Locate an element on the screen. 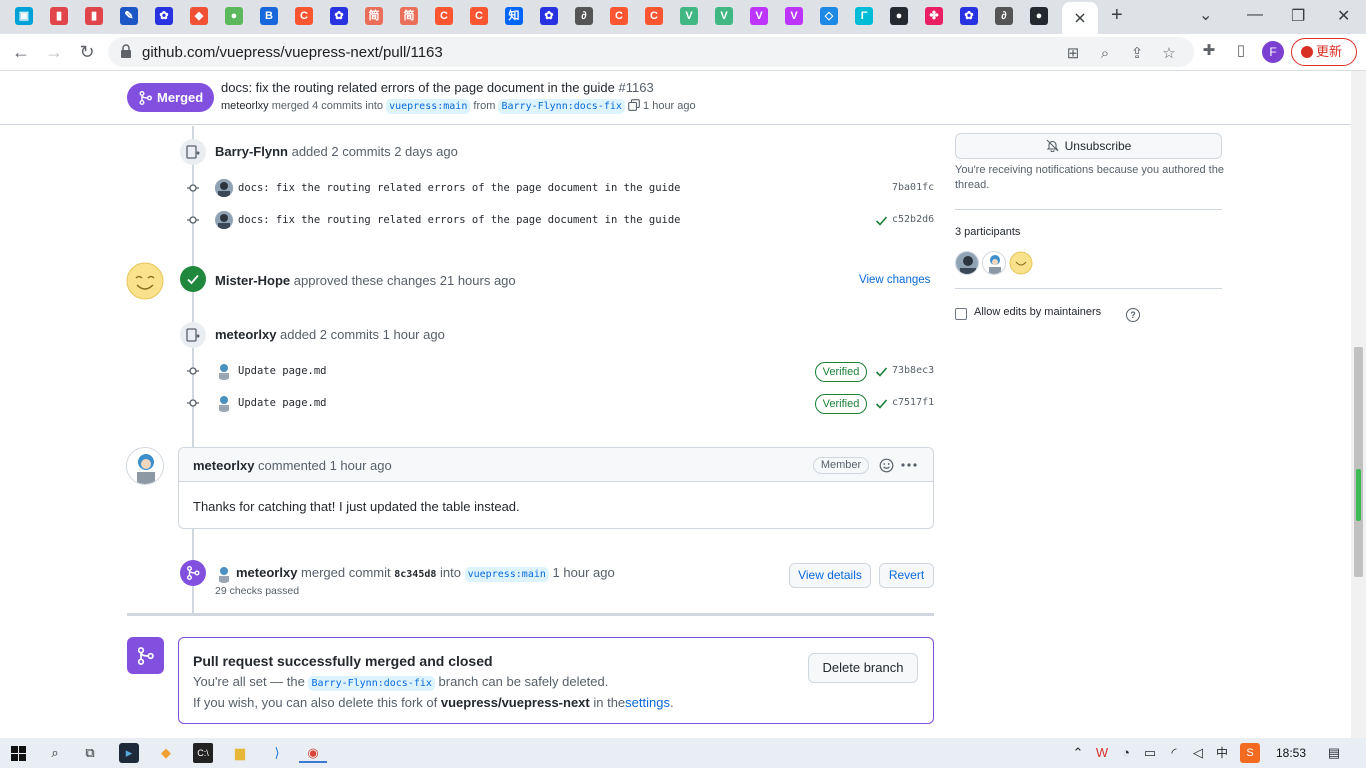 The image size is (1366, 768). new-tab-icon: + is located at coordinates (1117, 15).